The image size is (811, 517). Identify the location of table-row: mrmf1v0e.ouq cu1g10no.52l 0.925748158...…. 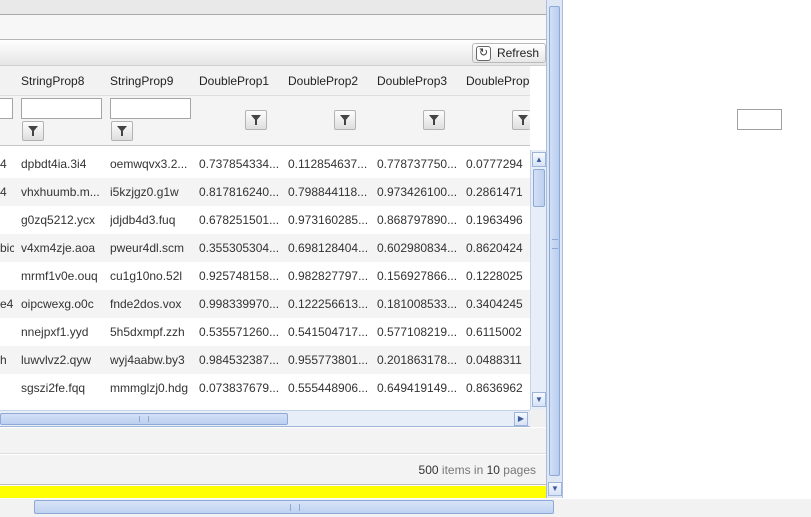
(265, 276).